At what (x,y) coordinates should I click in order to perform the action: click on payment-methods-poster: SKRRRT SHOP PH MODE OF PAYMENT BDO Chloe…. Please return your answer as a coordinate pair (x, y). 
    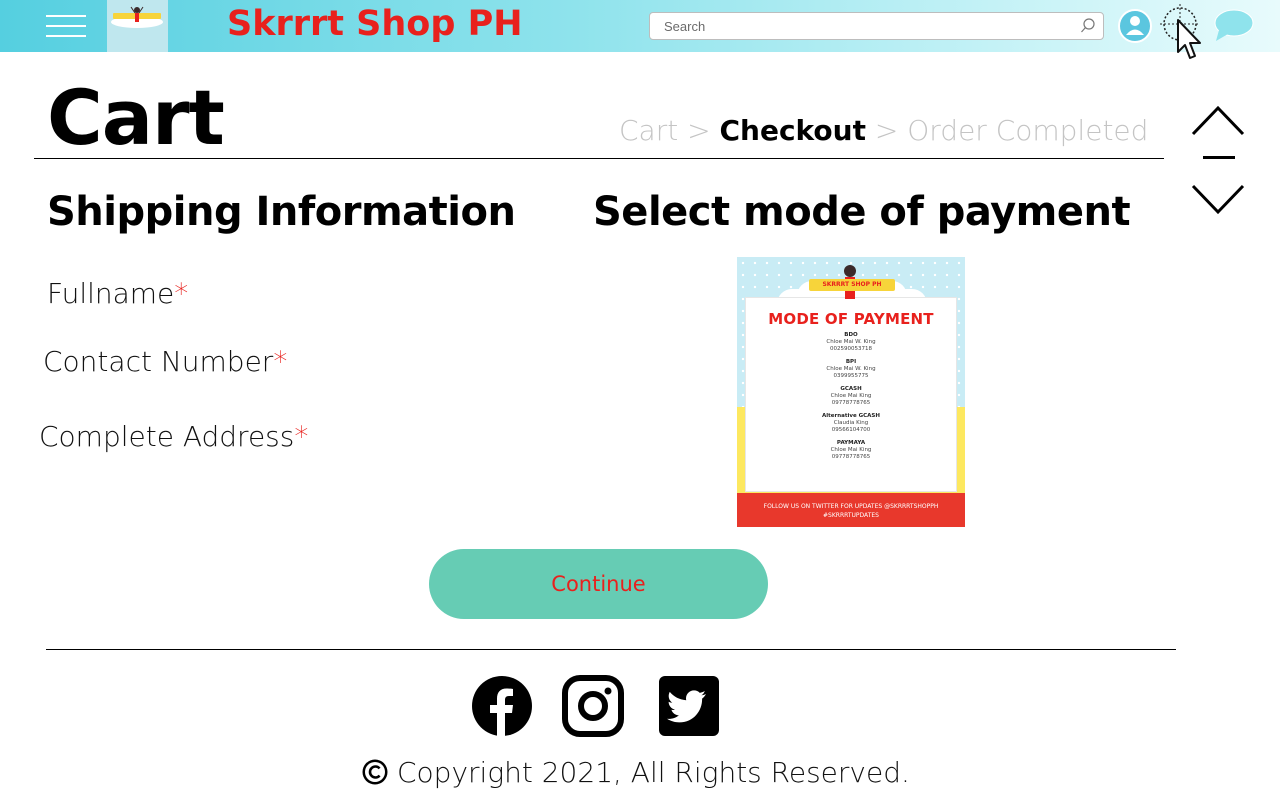
    Looking at the image, I should click on (851, 392).